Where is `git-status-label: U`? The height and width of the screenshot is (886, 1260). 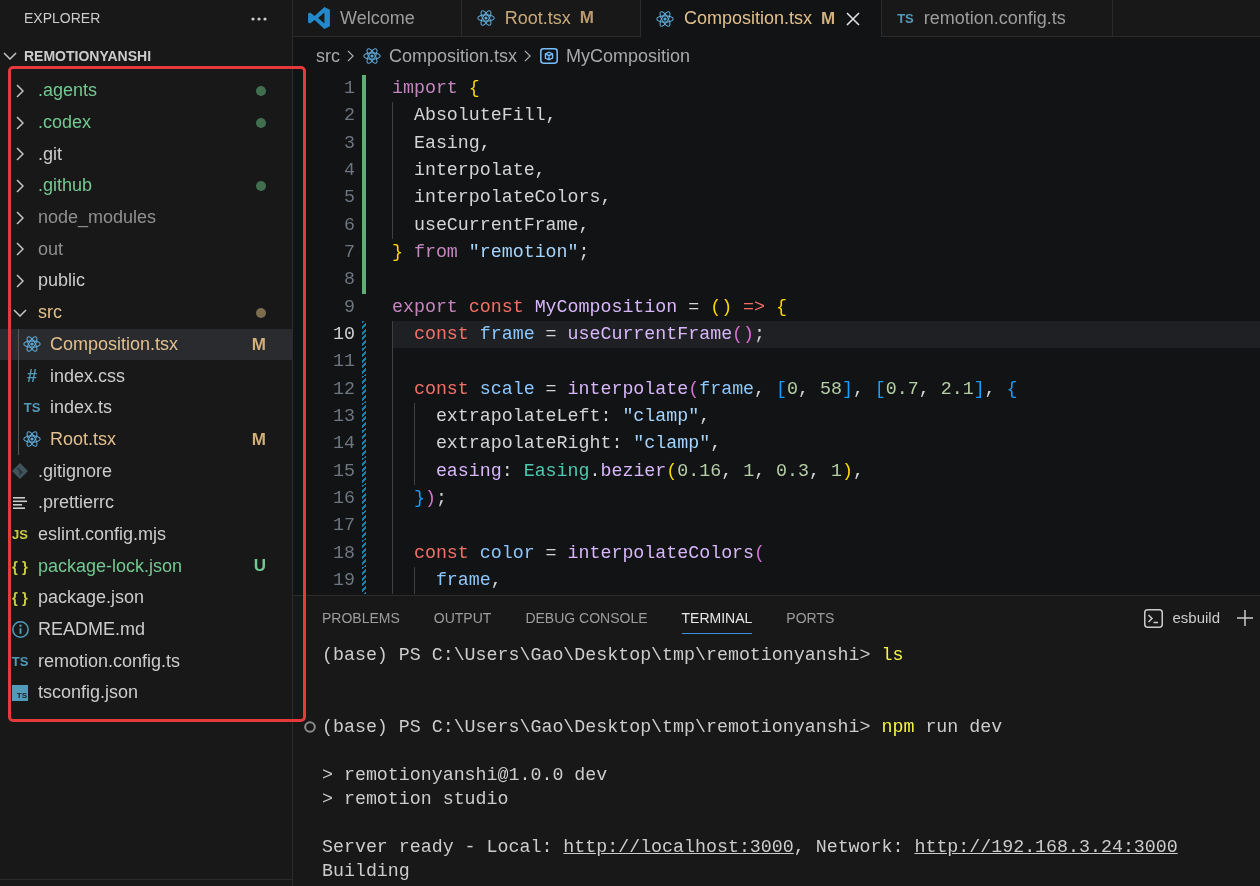
git-status-label: U is located at coordinates (259, 566).